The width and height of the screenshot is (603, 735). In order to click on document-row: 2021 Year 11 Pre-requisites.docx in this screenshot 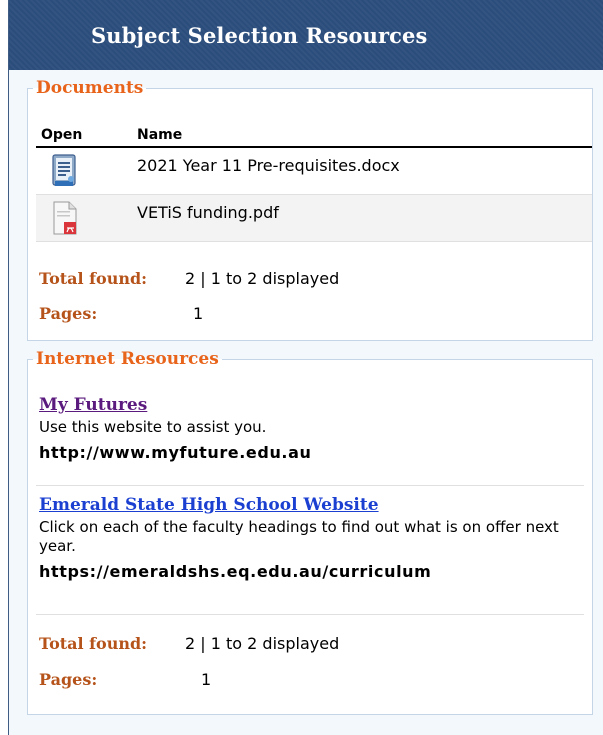, I will do `click(314, 171)`.